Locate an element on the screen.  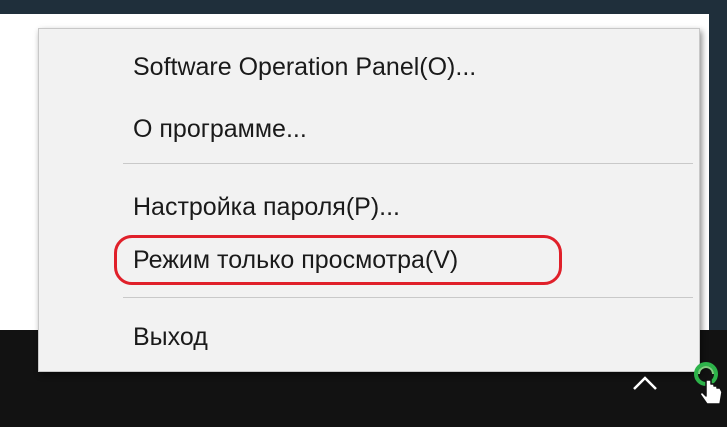
chevron-up-icon is located at coordinates (645, 383).